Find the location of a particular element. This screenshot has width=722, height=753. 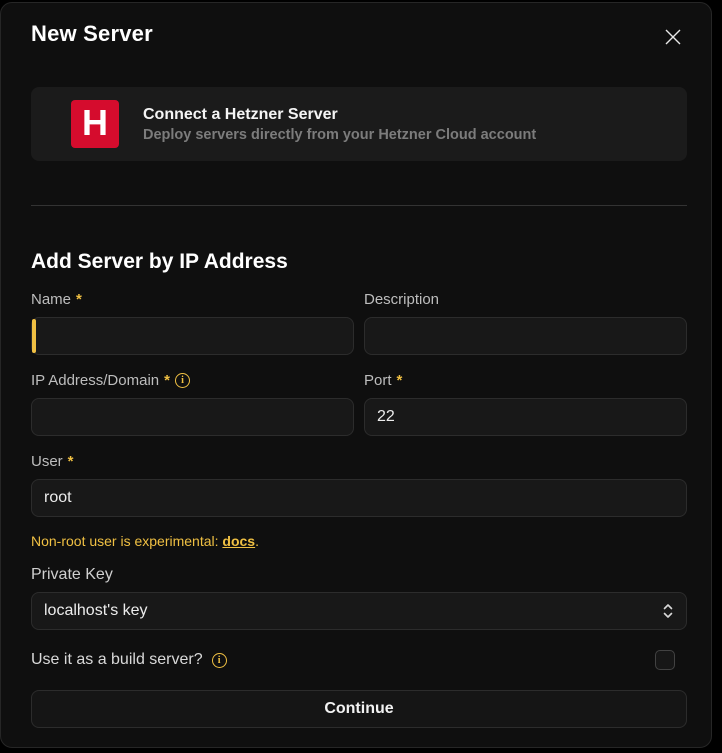

description-field-group: Description is located at coordinates (525, 314).